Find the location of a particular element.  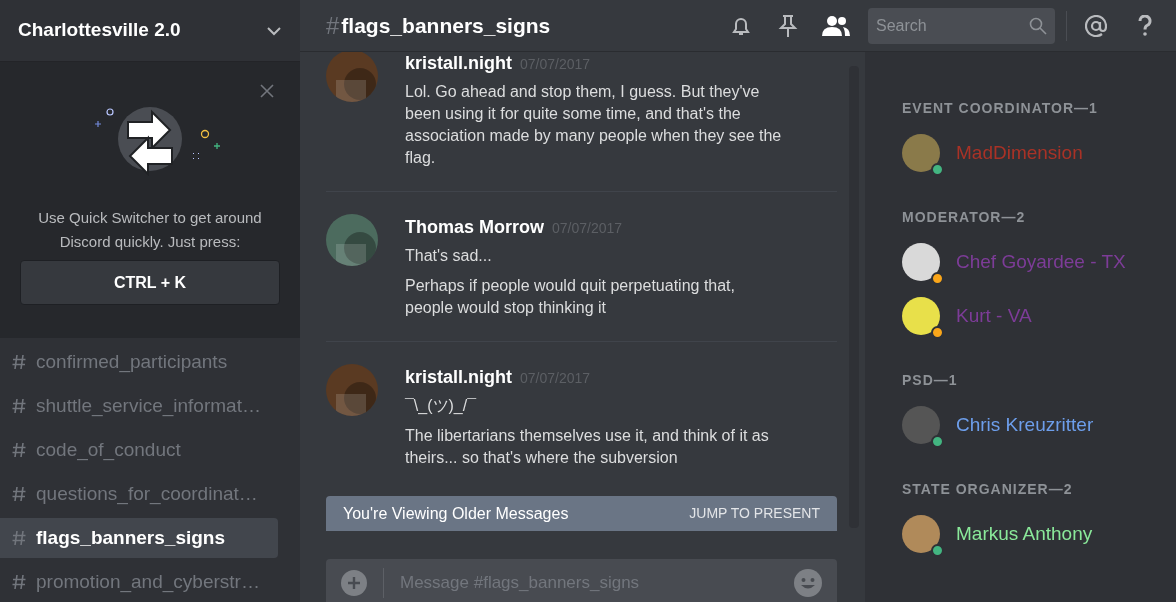

jump-to-present-link: JUMP TO PRESENT is located at coordinates (754, 513).